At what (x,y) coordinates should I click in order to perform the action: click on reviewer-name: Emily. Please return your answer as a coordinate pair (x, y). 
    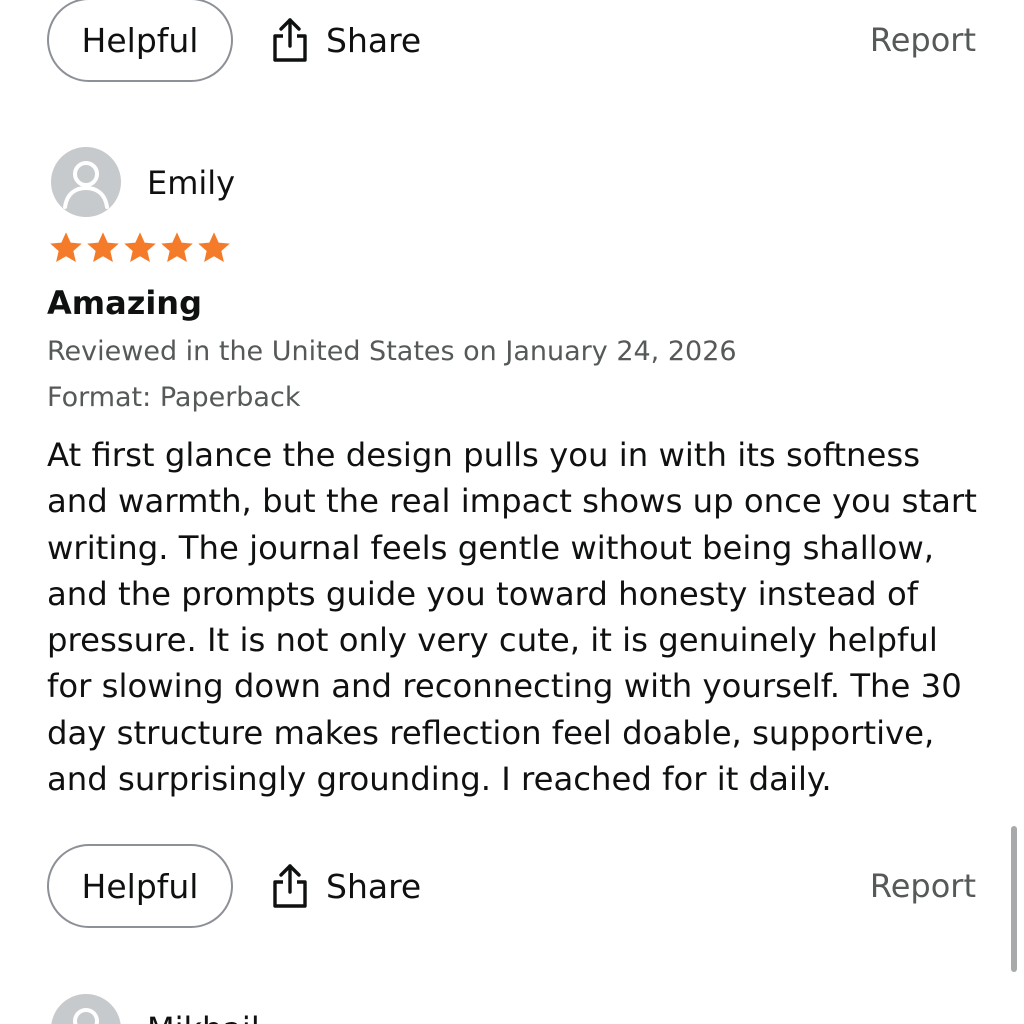
    Looking at the image, I should click on (191, 183).